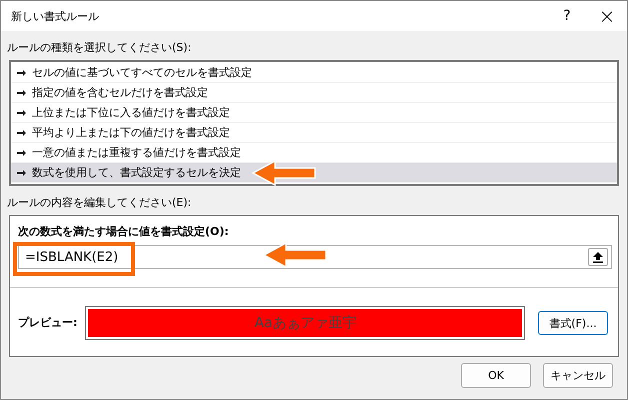 The image size is (628, 400). Describe the element at coordinates (314, 113) in the screenshot. I see `list-item: 上位または下位に入る値だけを書式設定` at that location.